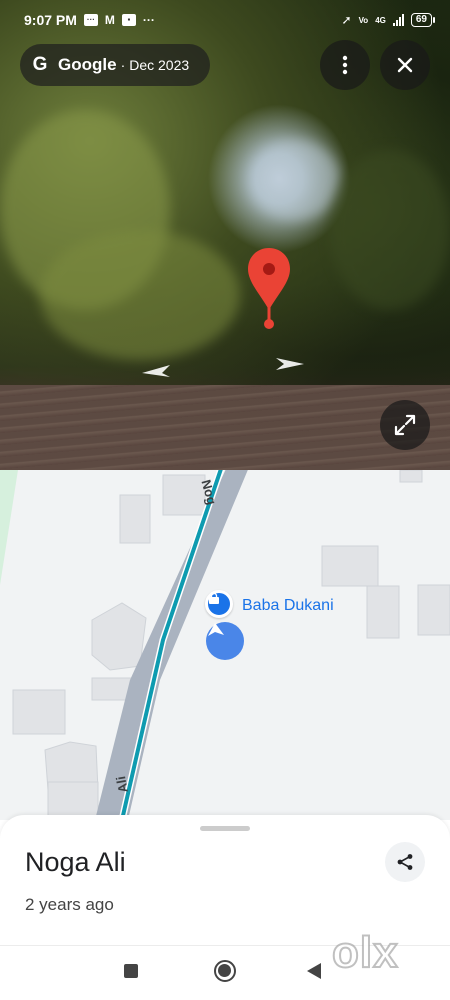  What do you see at coordinates (131, 971) in the screenshot?
I see `recent-apps-icon` at bounding box center [131, 971].